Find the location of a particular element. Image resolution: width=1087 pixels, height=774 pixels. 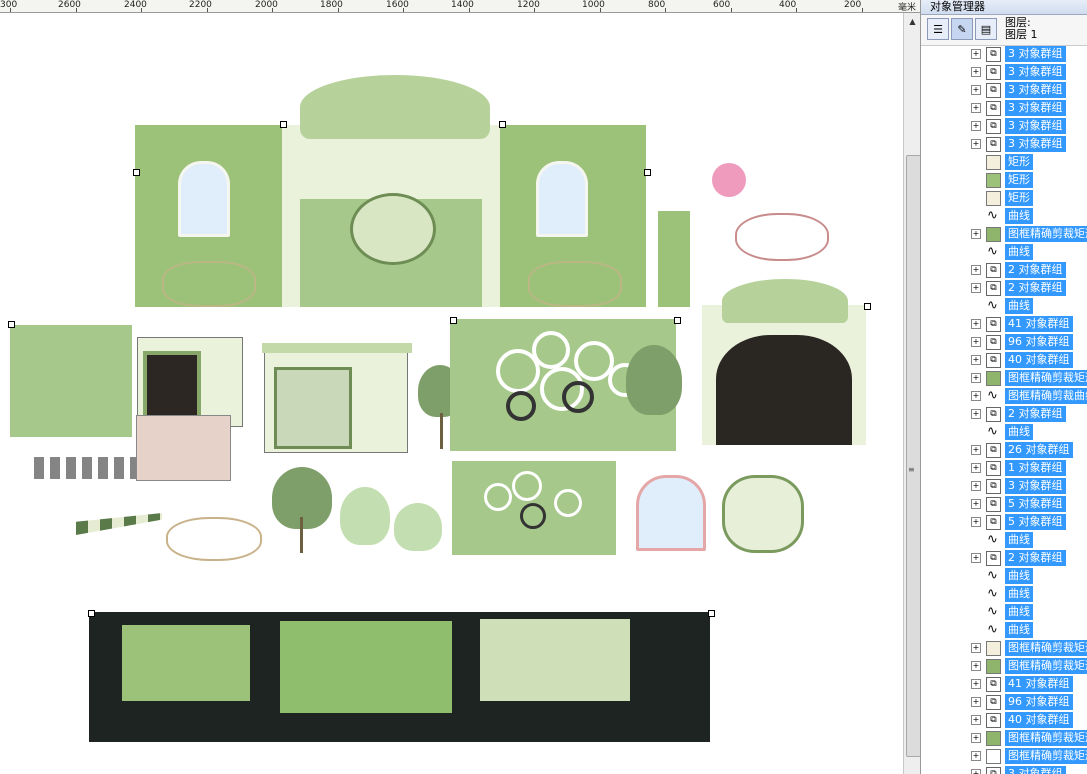

pattern-tile is located at coordinates (71, 381).